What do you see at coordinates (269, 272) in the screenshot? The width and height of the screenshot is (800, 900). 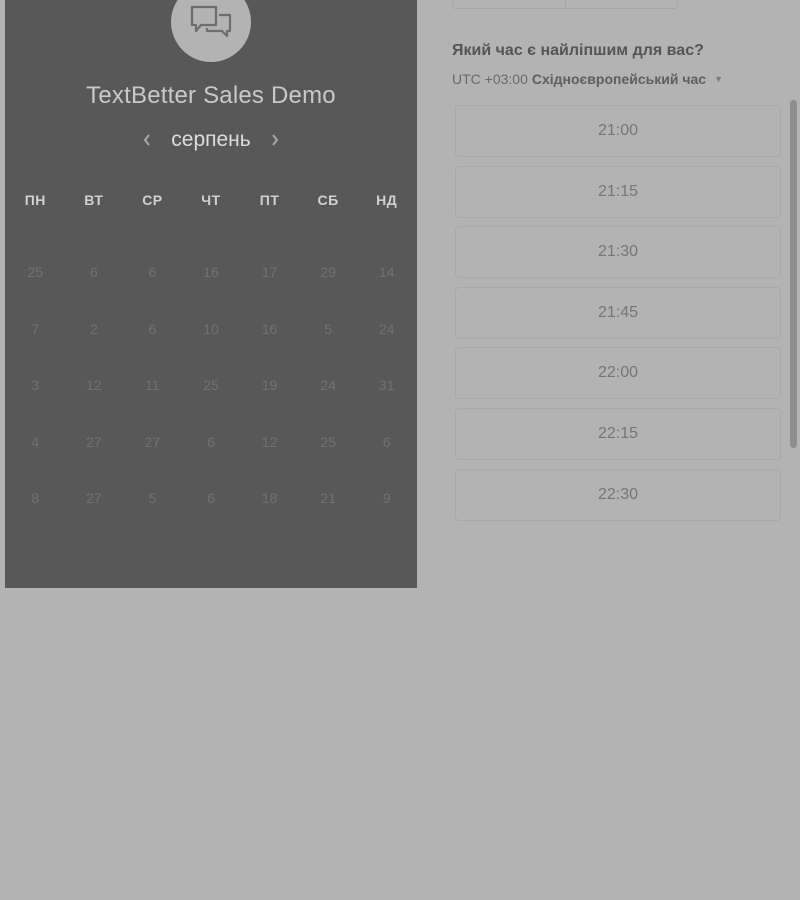 I see `calendar-day: 17` at bounding box center [269, 272].